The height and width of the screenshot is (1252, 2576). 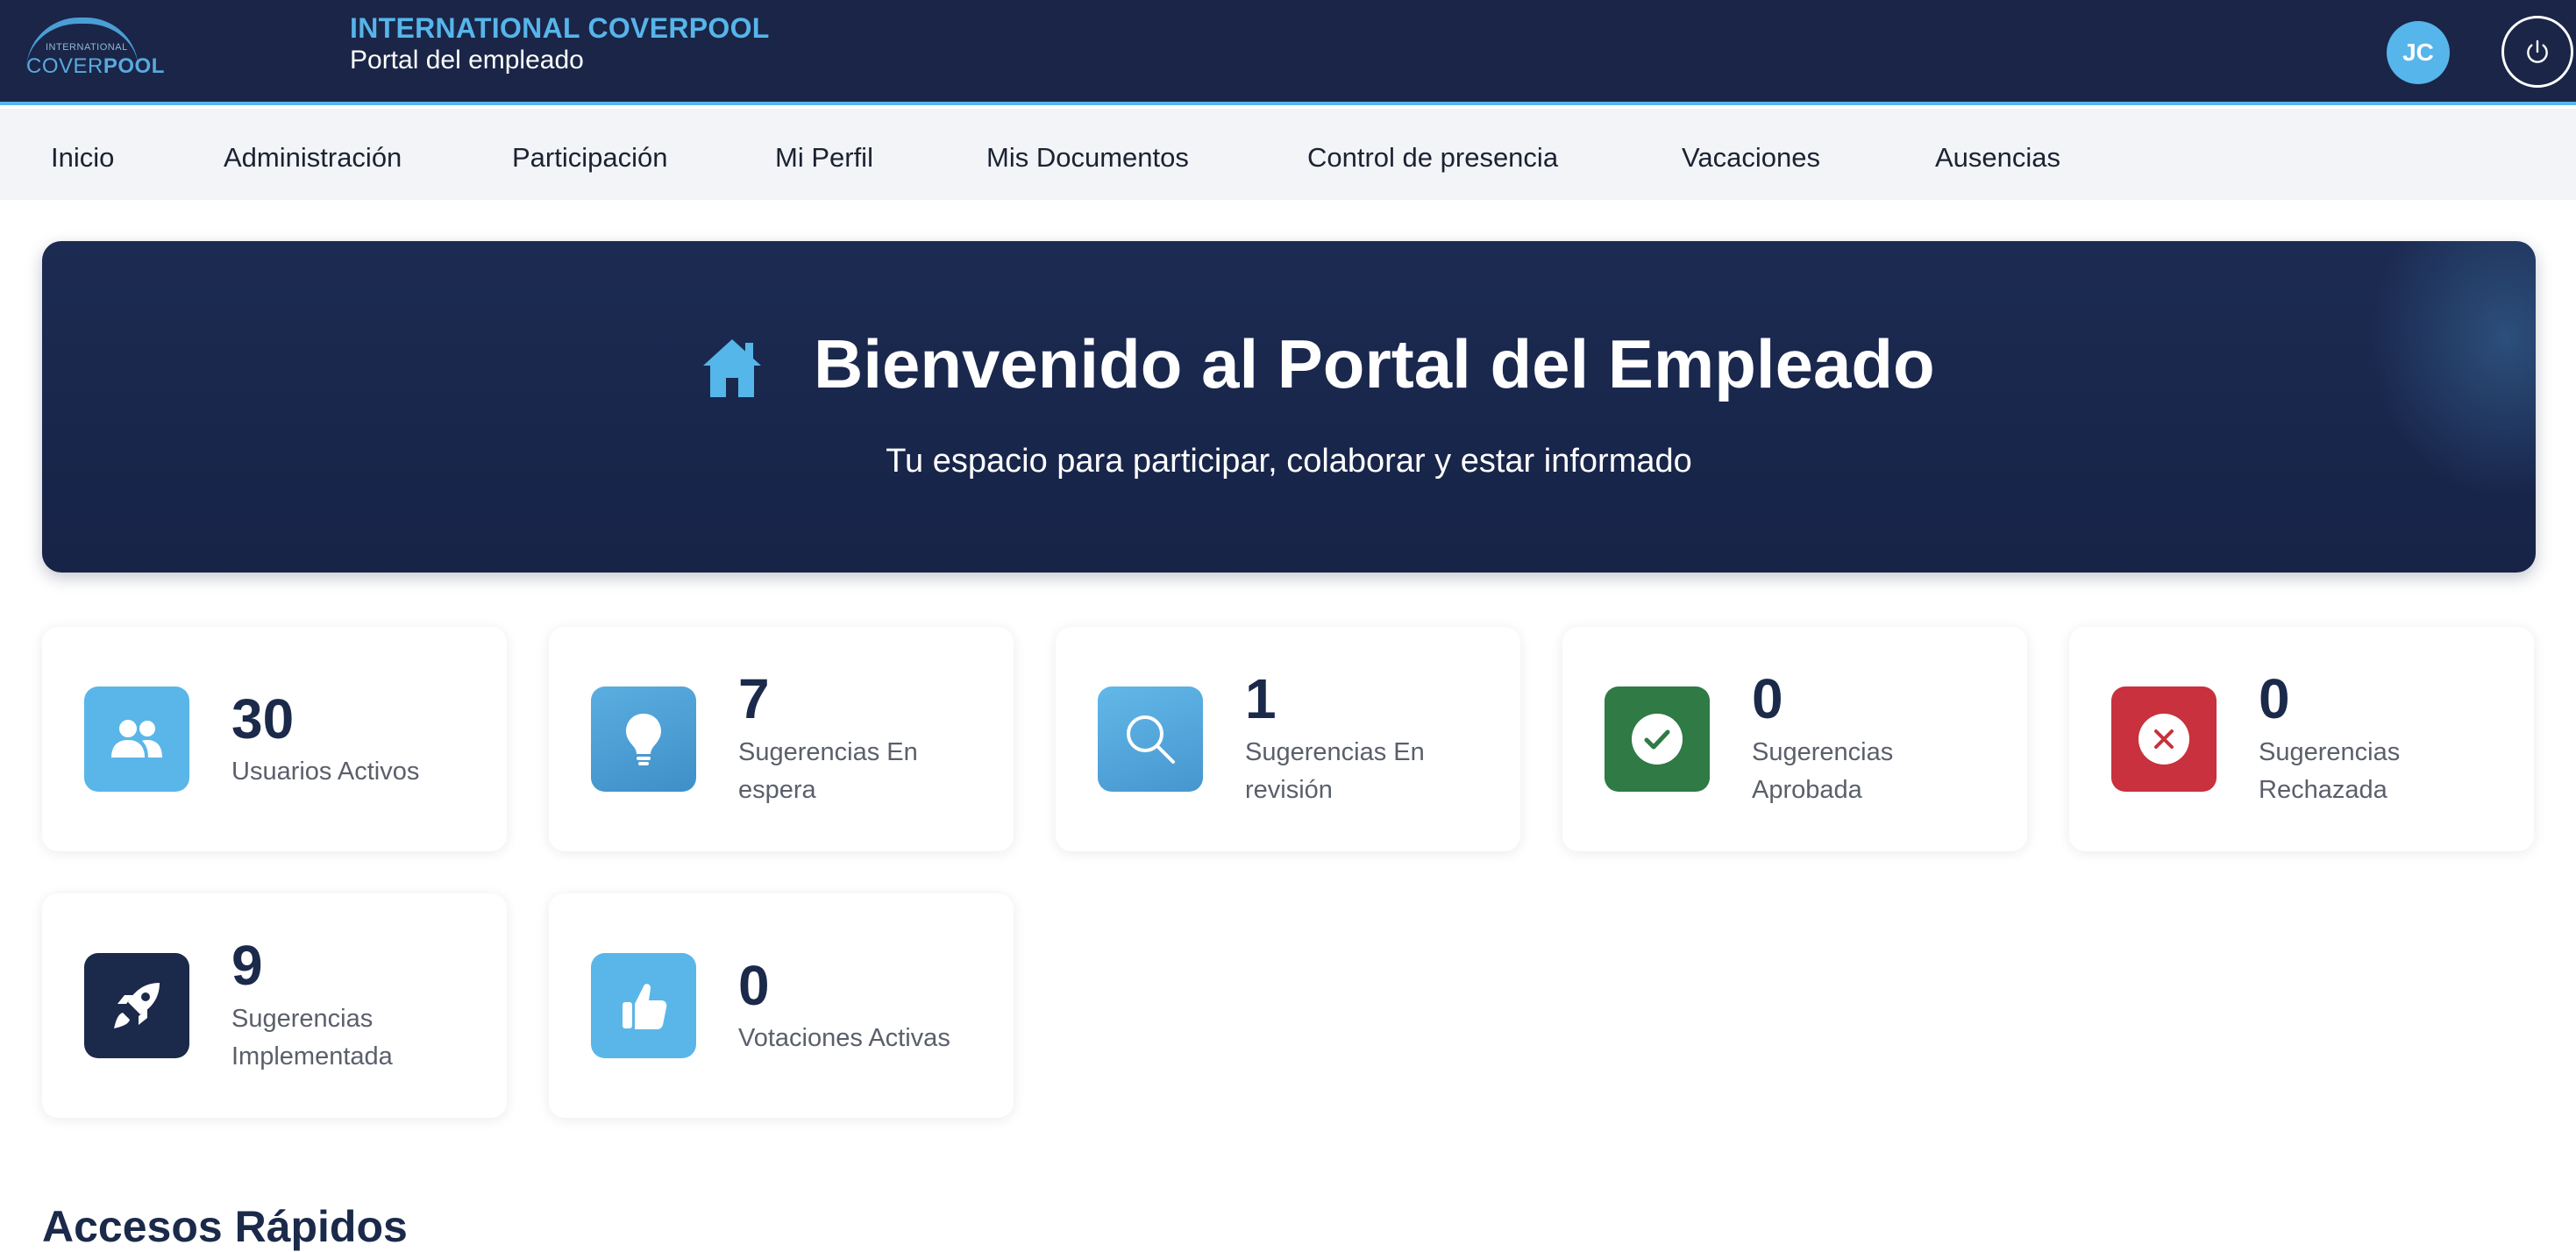 What do you see at coordinates (225, 1226) in the screenshot?
I see `quick-access-title: Accesos Rápidos` at bounding box center [225, 1226].